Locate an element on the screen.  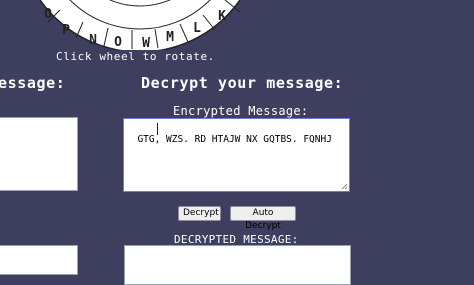
resize-grip-icon is located at coordinates (344, 186).